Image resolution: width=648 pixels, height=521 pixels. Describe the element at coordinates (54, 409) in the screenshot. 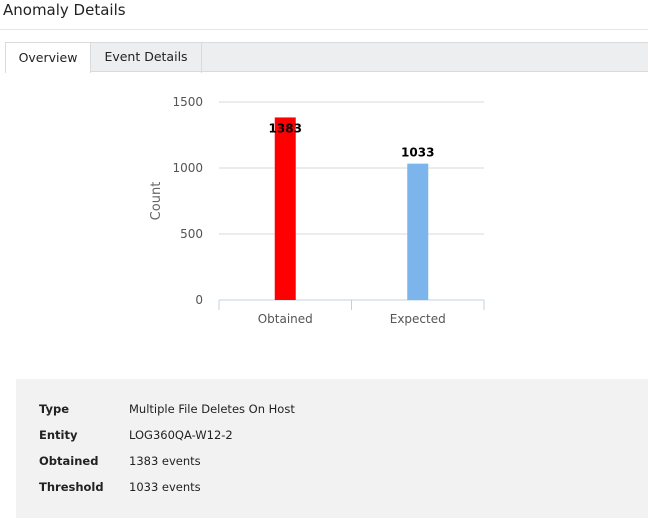

I see `detail-label: Type` at that location.